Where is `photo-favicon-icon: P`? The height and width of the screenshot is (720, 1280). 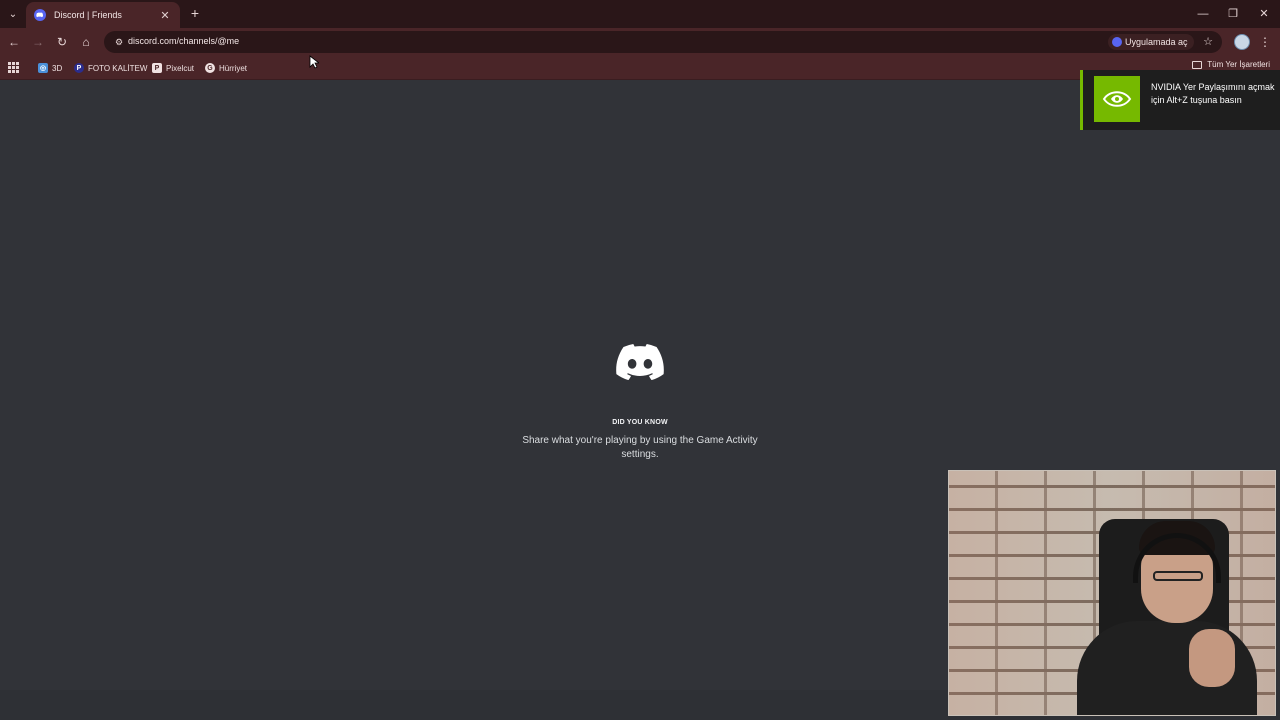
photo-favicon-icon: P is located at coordinates (79, 68).